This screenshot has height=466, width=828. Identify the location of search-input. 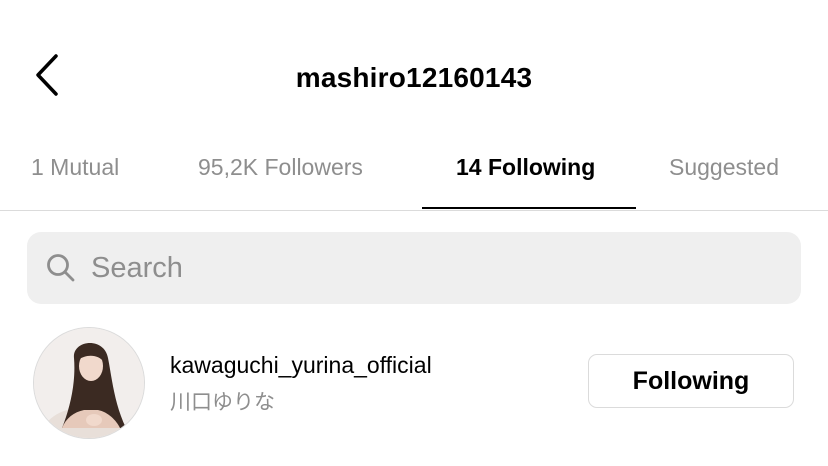
(436, 268).